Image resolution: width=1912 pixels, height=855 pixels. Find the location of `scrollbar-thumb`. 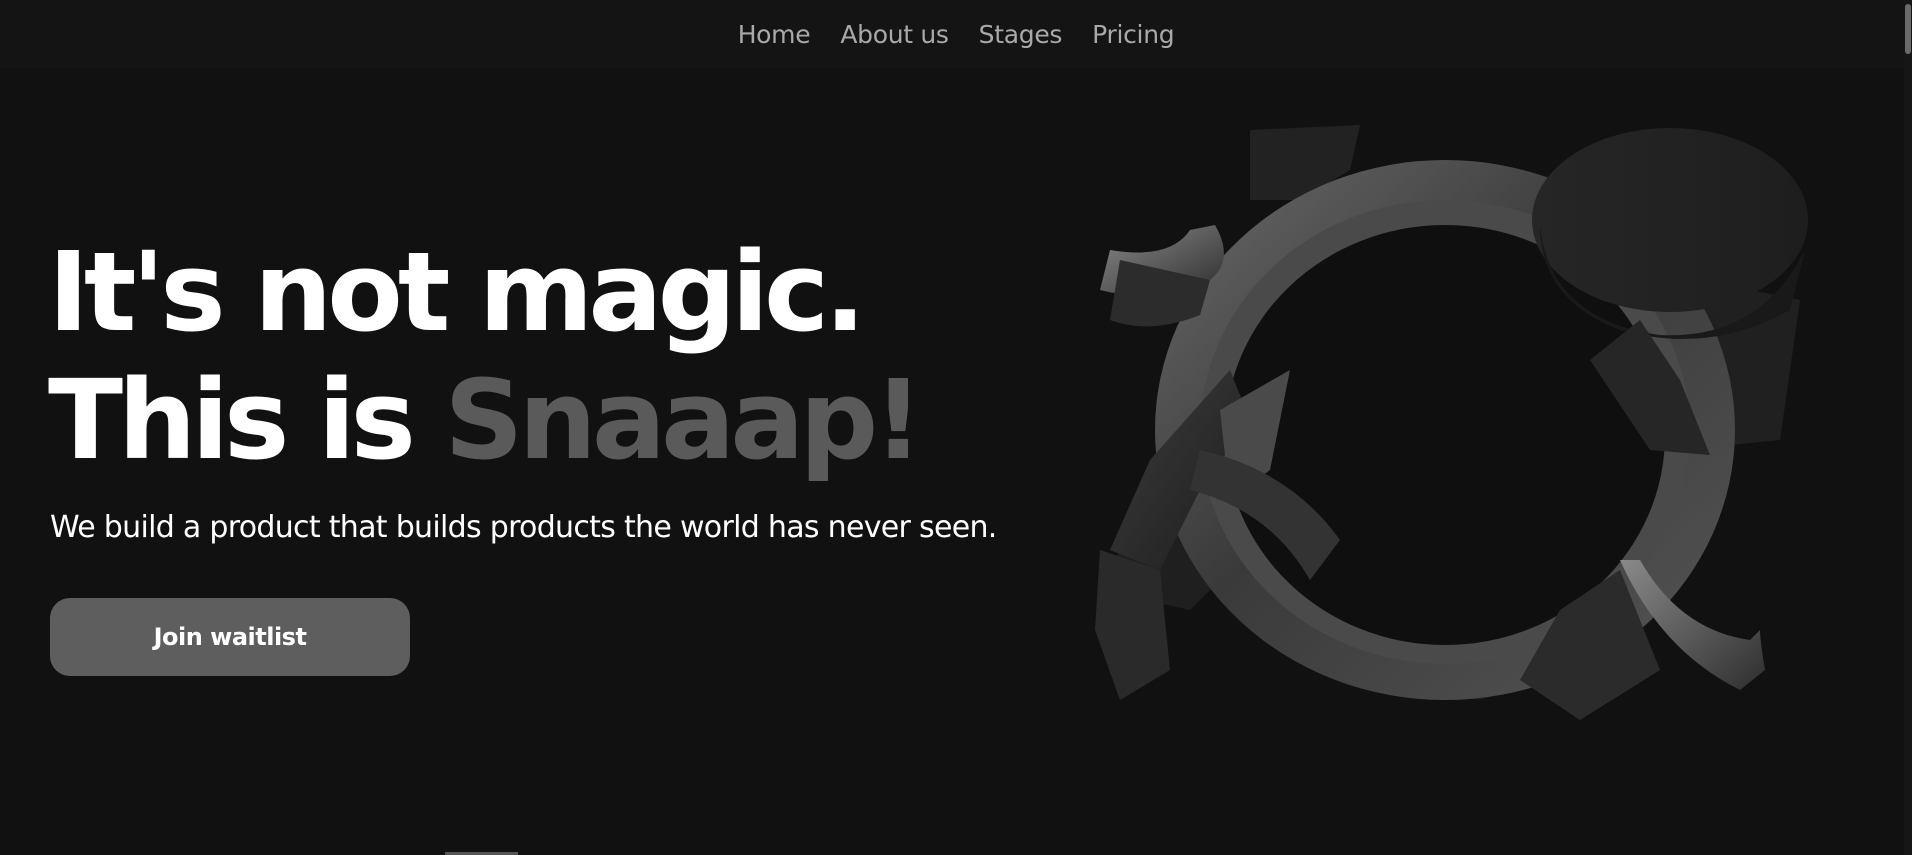

scrollbar-thumb is located at coordinates (1908, 29).